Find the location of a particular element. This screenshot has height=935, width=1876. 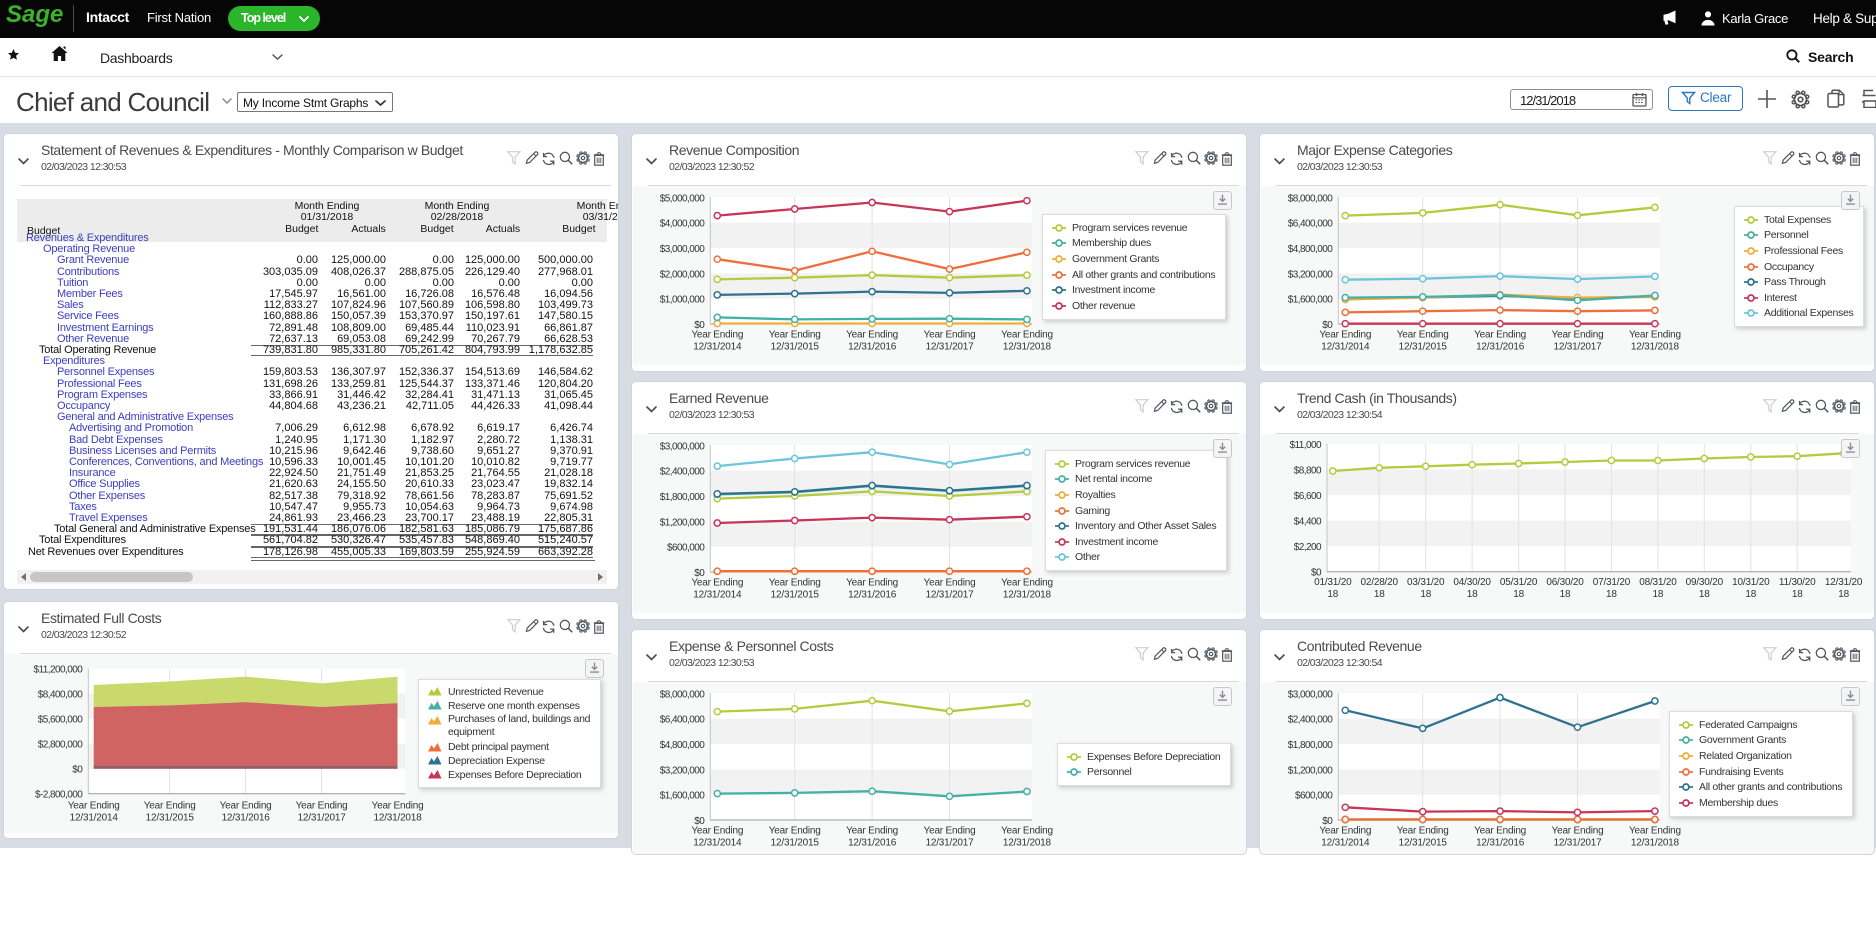

svg-text: 12/31/20 is located at coordinates (1844, 582).